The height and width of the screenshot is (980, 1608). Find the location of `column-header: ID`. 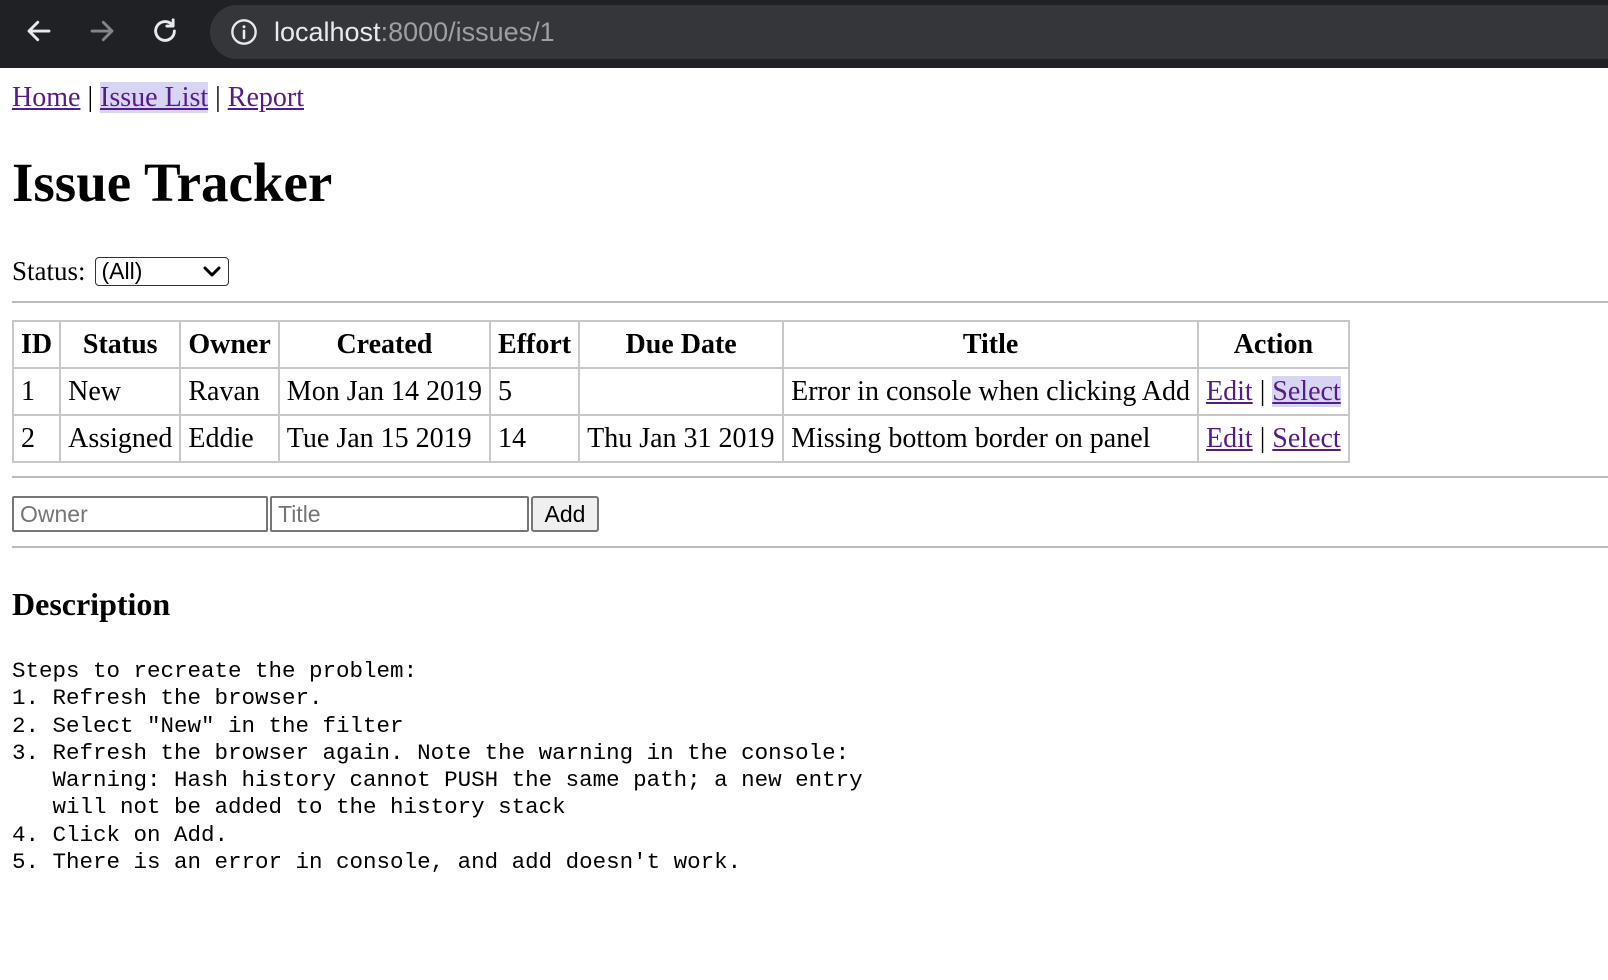

column-header: ID is located at coordinates (36, 344).